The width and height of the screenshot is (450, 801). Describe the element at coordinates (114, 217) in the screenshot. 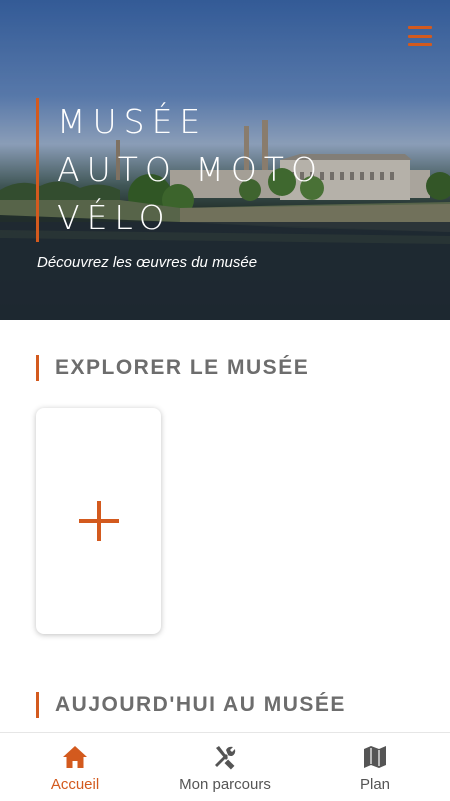

I see `hero-title-line-3: VÉLO` at that location.